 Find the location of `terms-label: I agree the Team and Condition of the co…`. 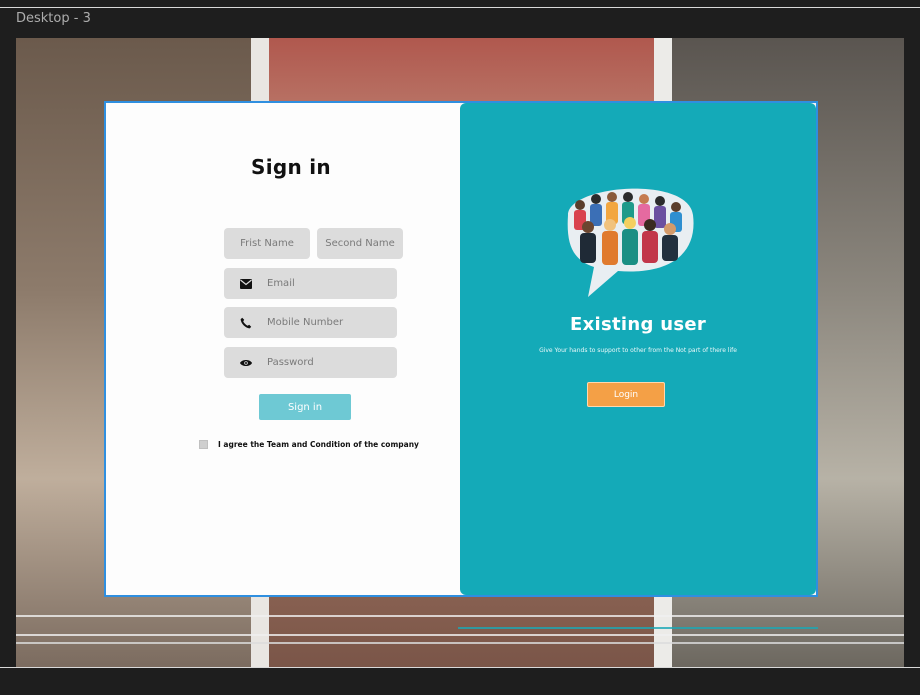

terms-label: I agree the Team and Condition of the co… is located at coordinates (318, 444).